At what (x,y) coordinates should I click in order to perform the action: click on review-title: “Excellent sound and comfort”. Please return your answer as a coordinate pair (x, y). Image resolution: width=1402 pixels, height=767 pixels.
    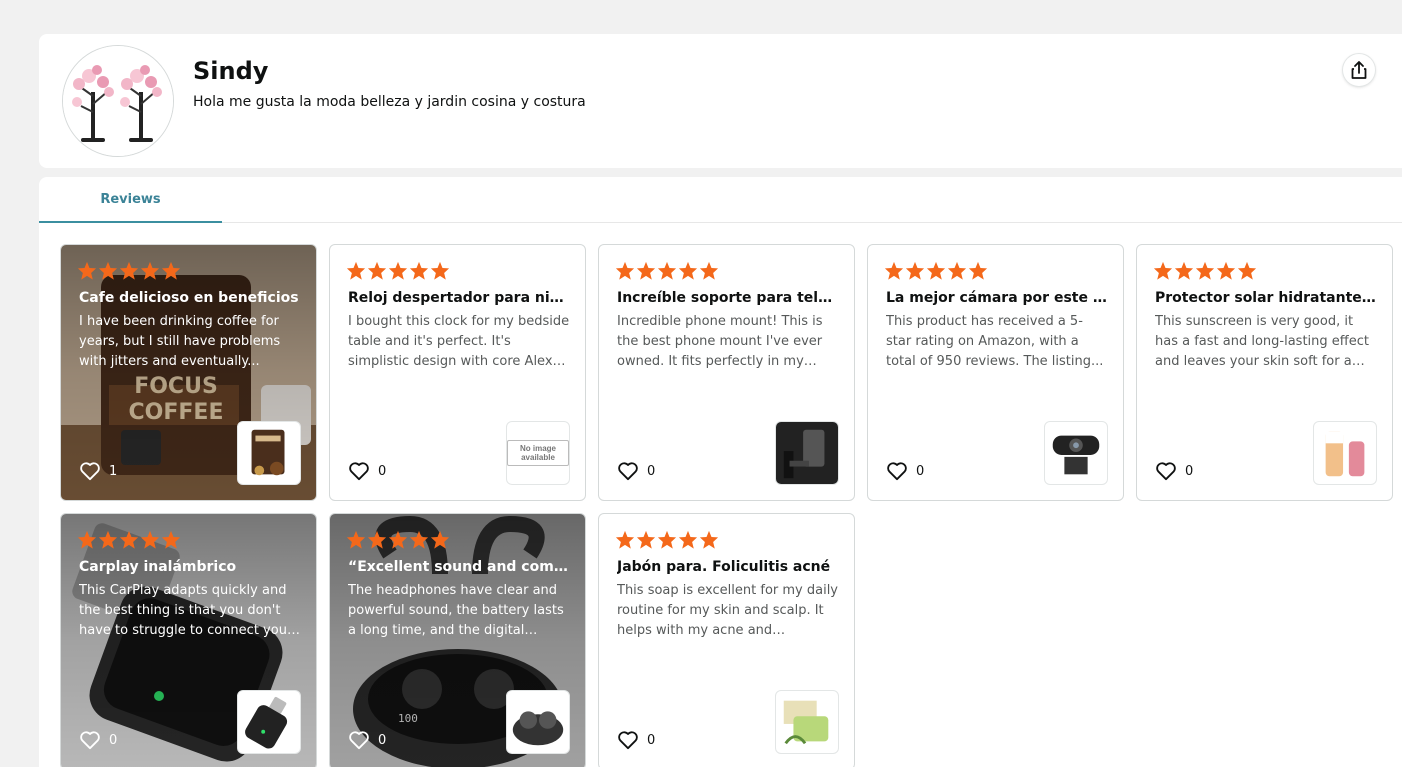
    Looking at the image, I should click on (459, 567).